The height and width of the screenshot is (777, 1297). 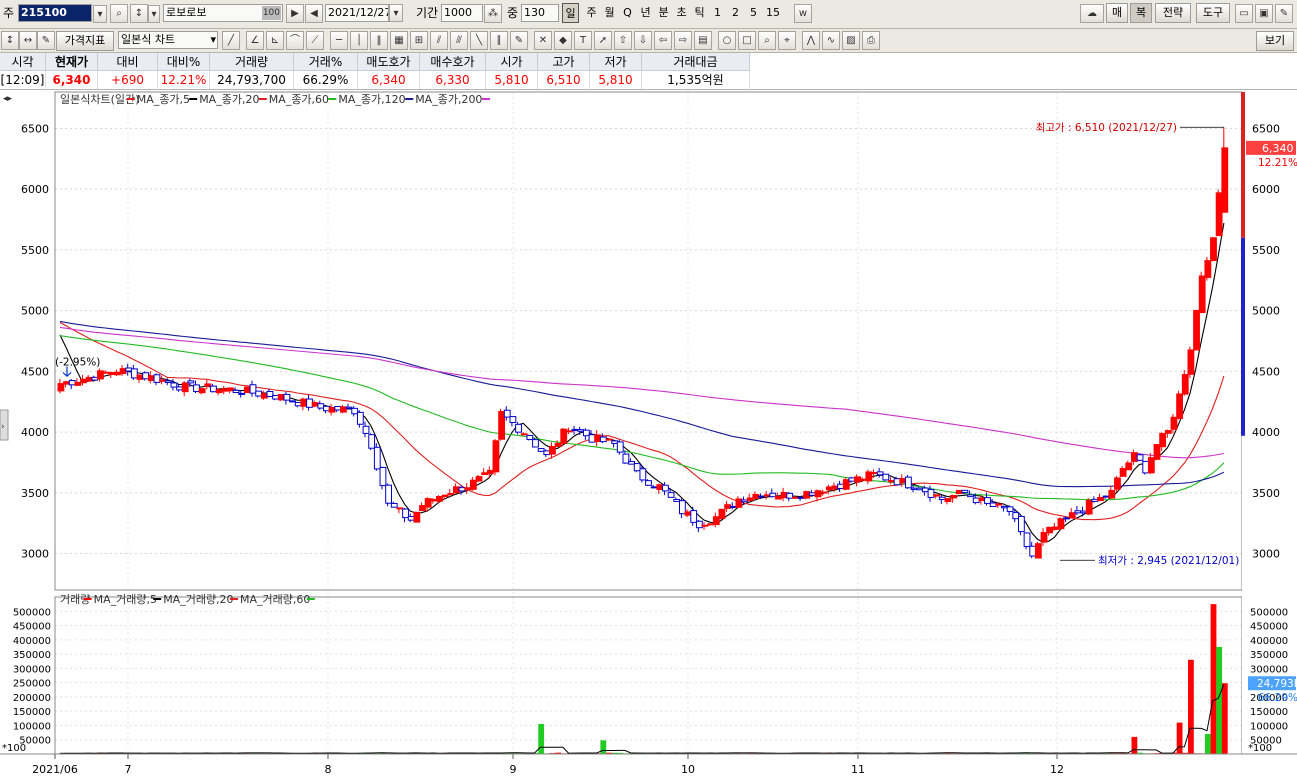 What do you see at coordinates (1244, 13) in the screenshot?
I see `folder-icon: ▭` at bounding box center [1244, 13].